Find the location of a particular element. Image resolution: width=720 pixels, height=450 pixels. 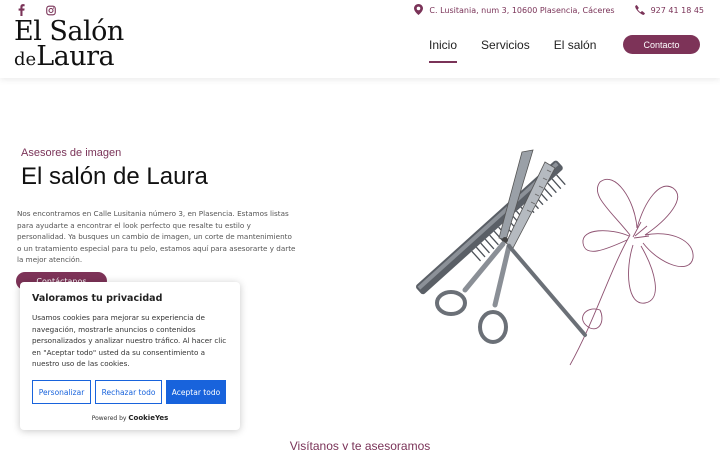

accept-all-button: Aceptar todo is located at coordinates (196, 392).